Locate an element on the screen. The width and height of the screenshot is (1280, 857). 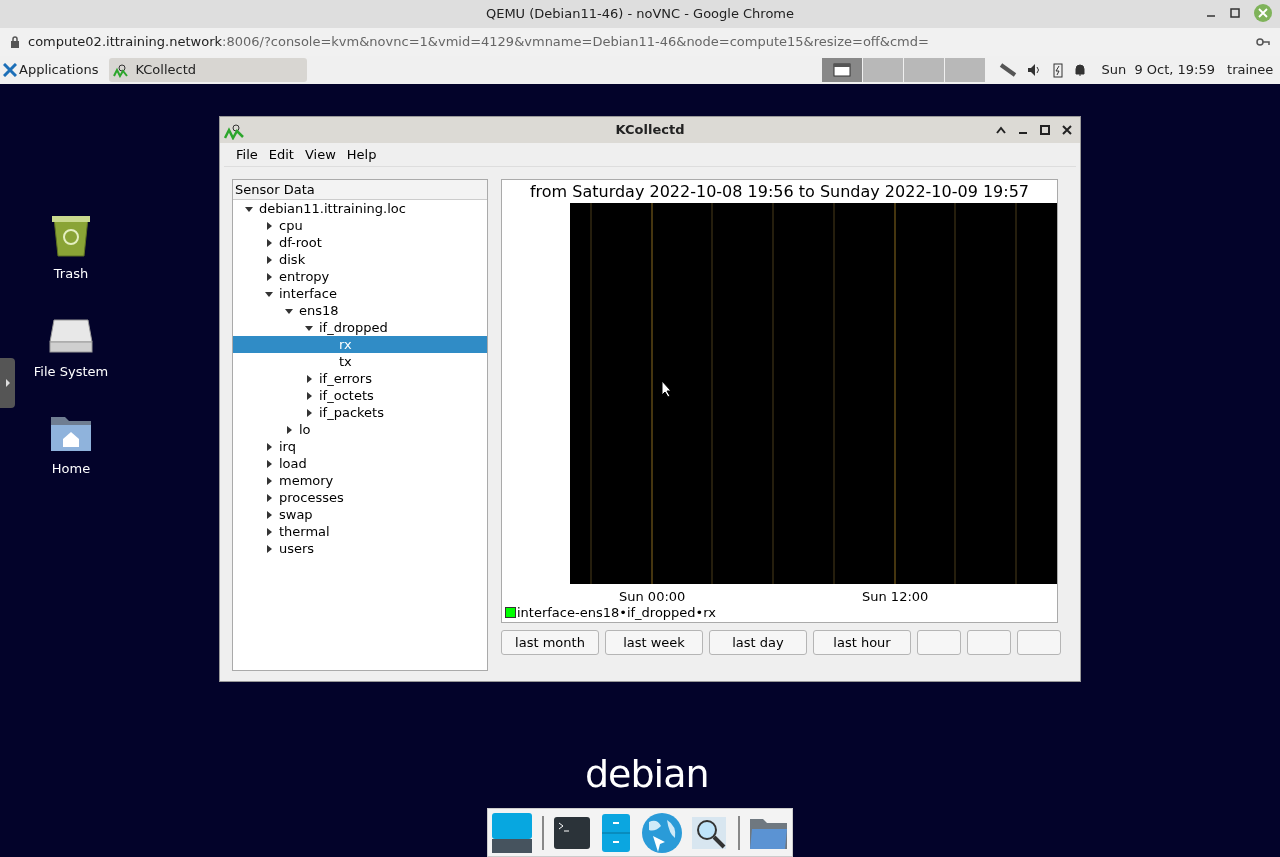
desktop-icon-label: Home is located at coordinates (71, 469).